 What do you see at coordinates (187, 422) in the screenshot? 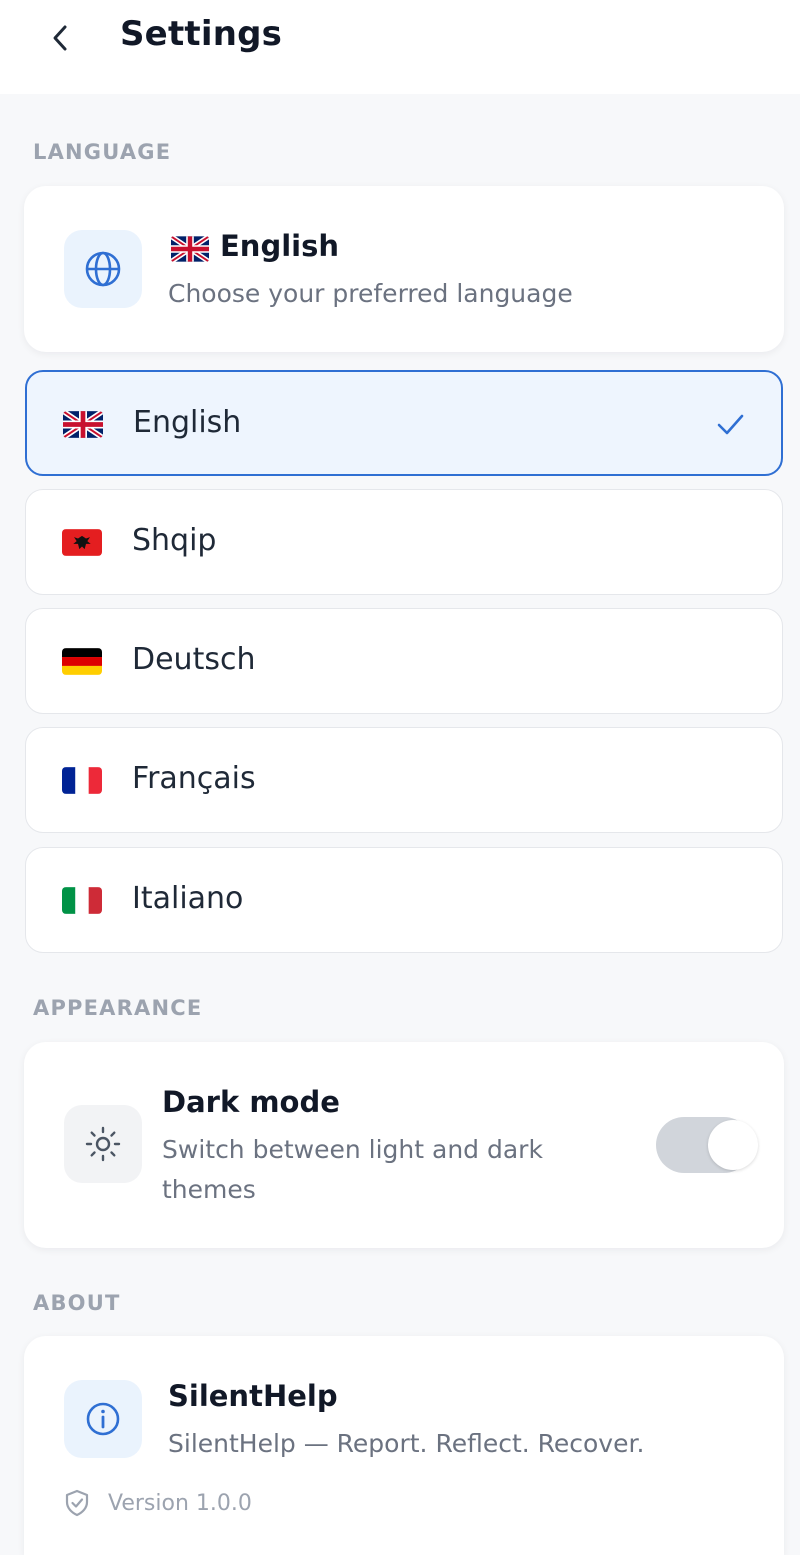
I see `language-option-label: English` at bounding box center [187, 422].